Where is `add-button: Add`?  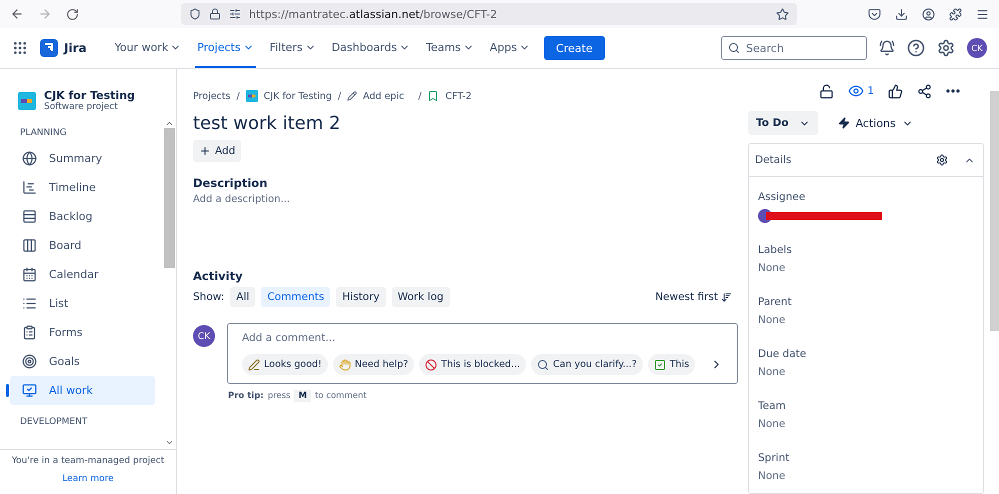
add-button: Add is located at coordinates (217, 151).